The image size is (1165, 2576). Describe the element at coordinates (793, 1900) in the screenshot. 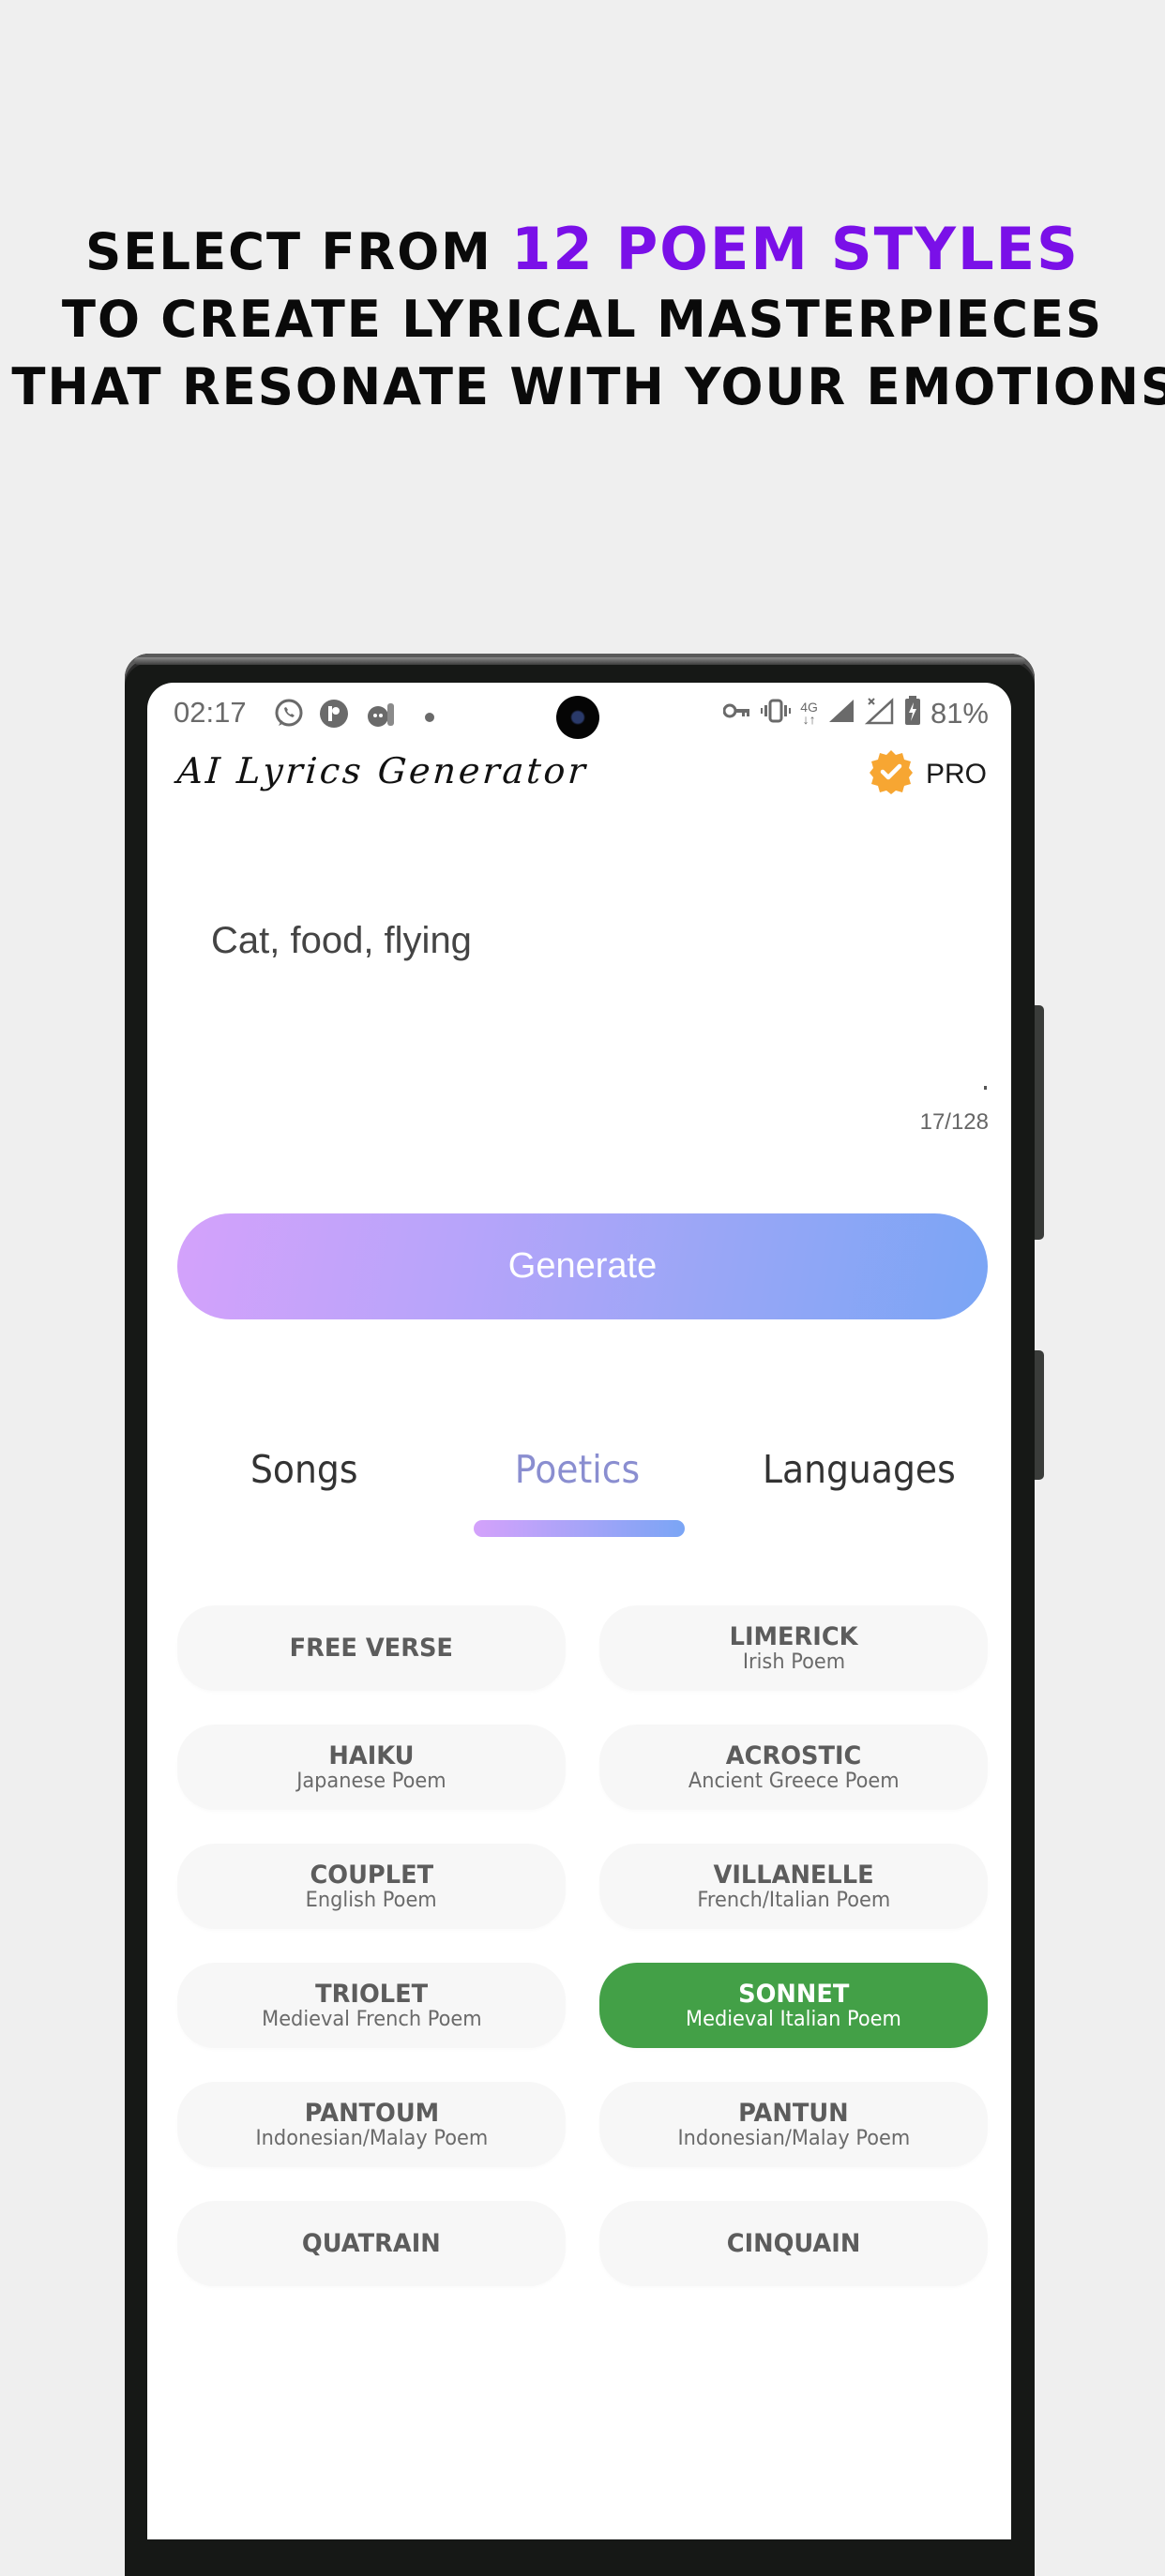

I see `poem-style-origin: French/Italian Poem` at that location.